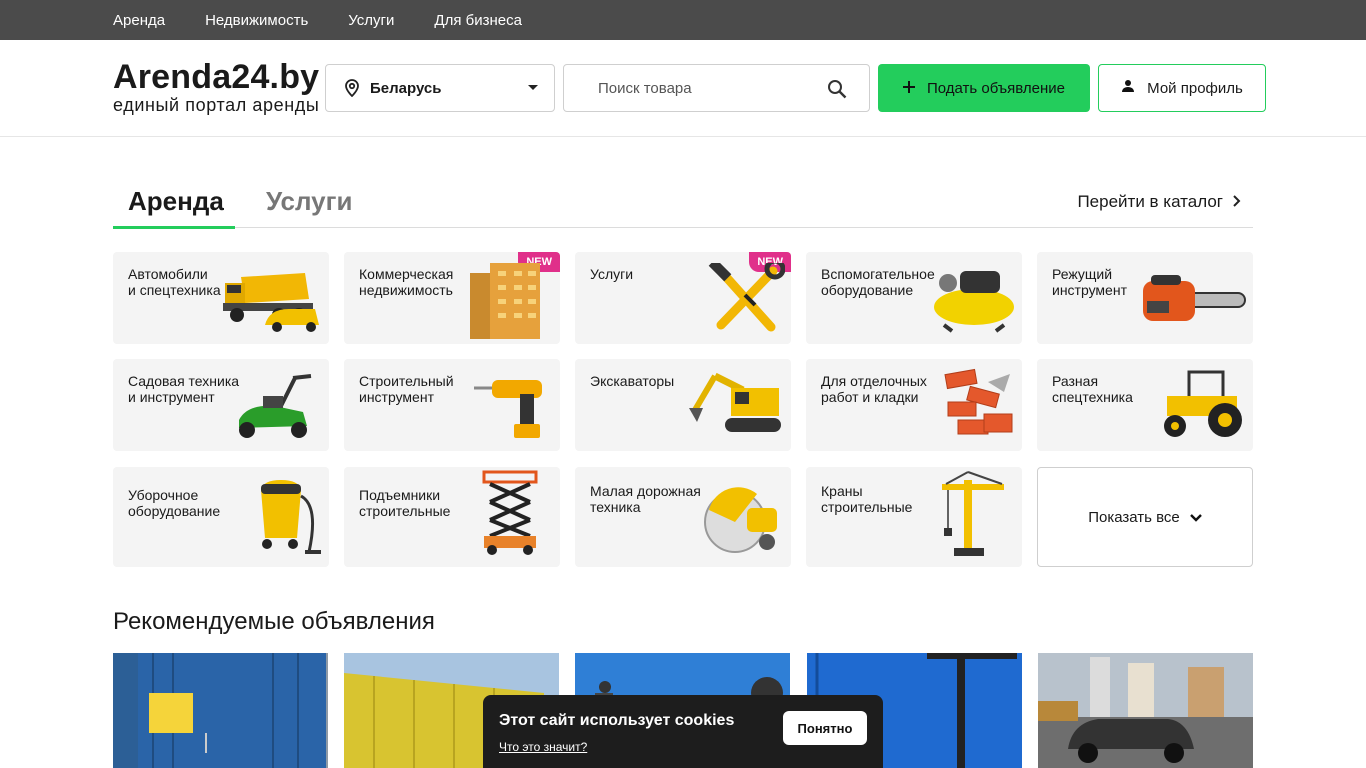 This screenshot has width=1366, height=768. Describe the element at coordinates (1134, 517) in the screenshot. I see `show-all-label: Показать все` at that location.